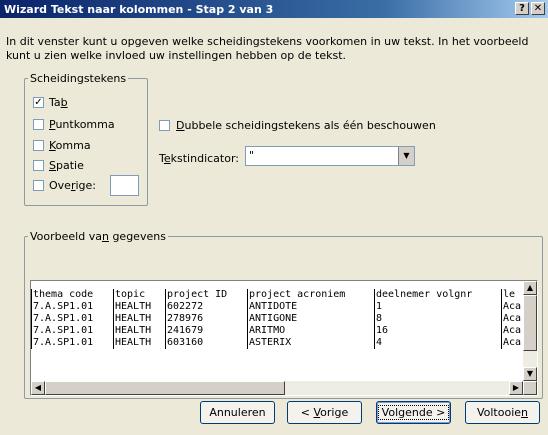  Describe the element at coordinates (530, 374) in the screenshot. I see `scroll-down-button: ▼` at that location.